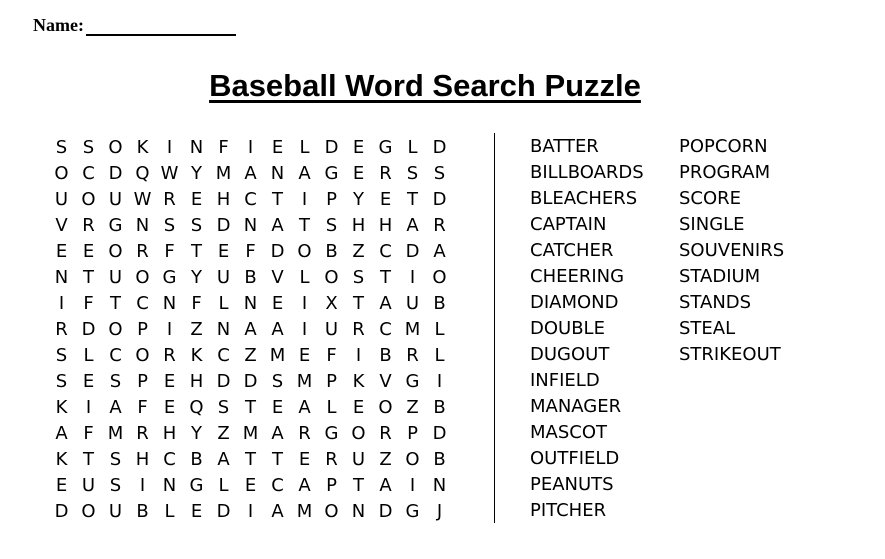 The image size is (885, 559). What do you see at coordinates (142, 173) in the screenshot?
I see `grid-letter: Q` at bounding box center [142, 173].